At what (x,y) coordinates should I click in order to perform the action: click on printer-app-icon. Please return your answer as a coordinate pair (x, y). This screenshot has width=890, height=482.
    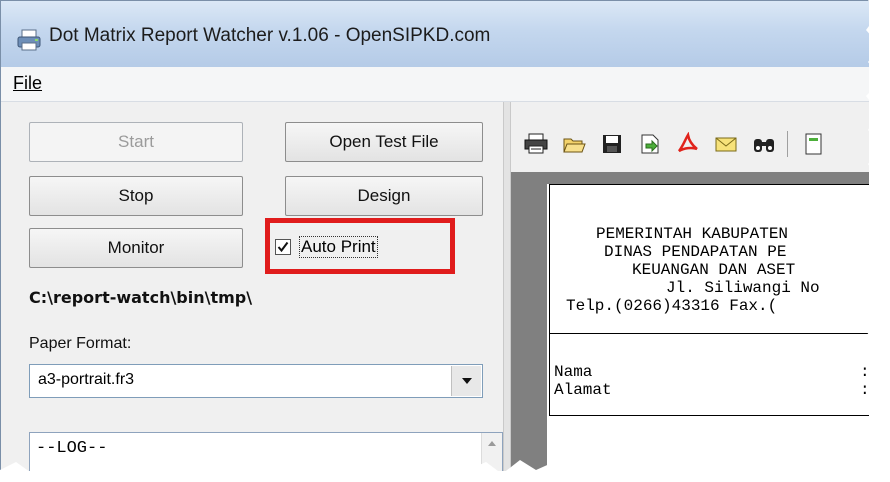
    Looking at the image, I should click on (29, 40).